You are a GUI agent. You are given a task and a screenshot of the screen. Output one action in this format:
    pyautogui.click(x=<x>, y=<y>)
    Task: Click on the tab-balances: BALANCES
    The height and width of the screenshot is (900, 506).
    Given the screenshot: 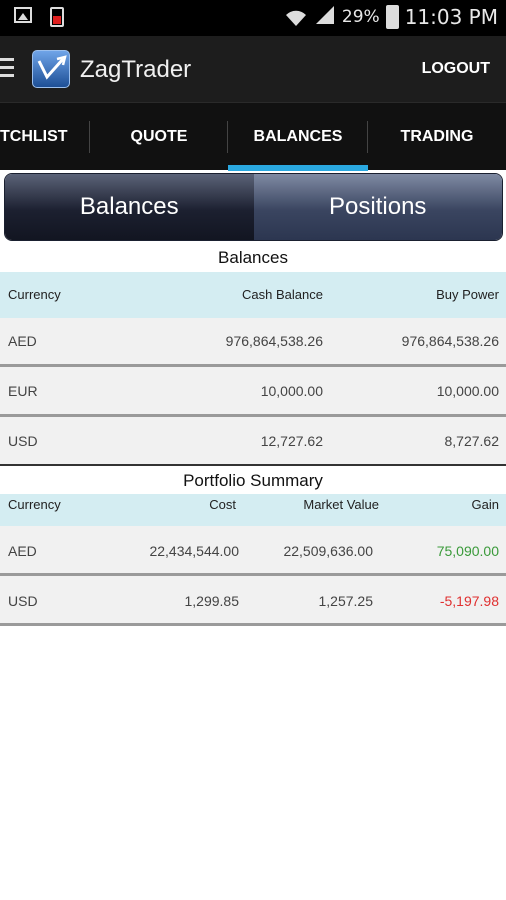 What is the action you would take?
    pyautogui.click(x=298, y=137)
    